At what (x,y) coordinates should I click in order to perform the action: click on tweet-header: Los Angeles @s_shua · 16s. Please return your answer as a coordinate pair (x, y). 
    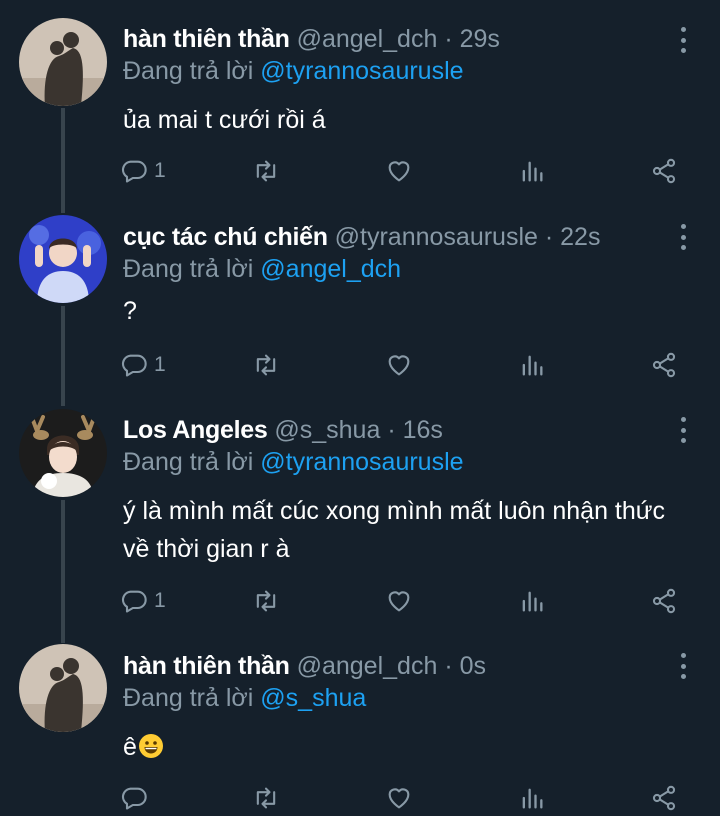
    Looking at the image, I should click on (283, 430).